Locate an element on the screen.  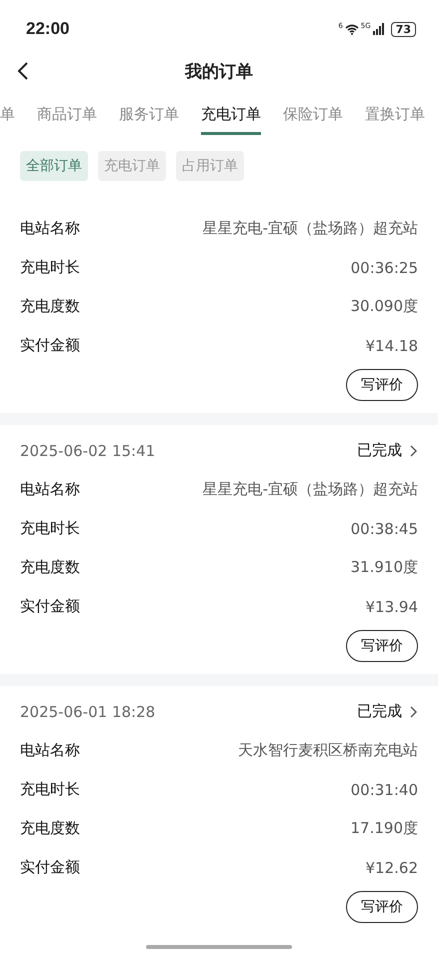
filter-chip: 占用订单 is located at coordinates (210, 166).